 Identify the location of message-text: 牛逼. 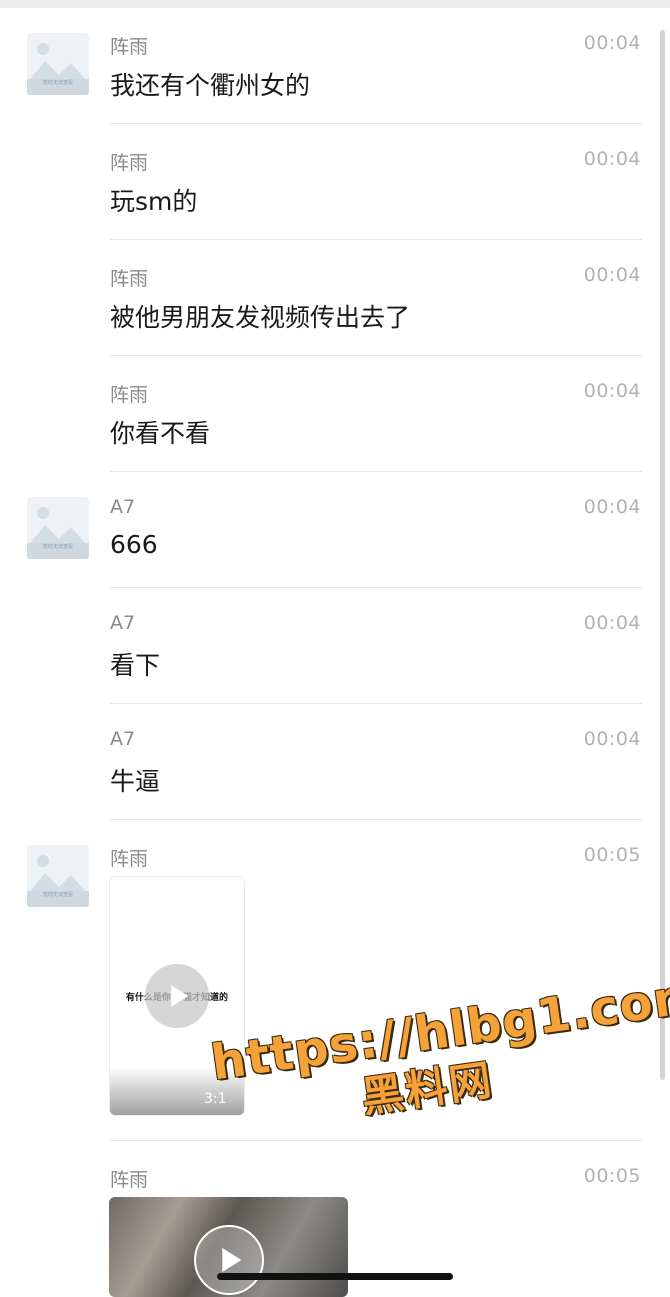
(135, 780).